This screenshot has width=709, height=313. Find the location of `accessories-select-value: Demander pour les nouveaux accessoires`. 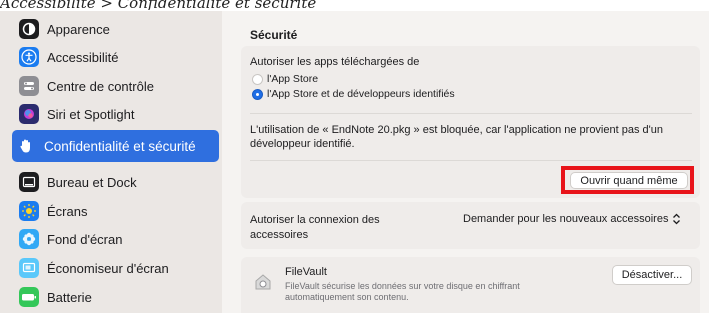

accessories-select-value: Demander pour les nouveaux accessoires is located at coordinates (566, 219).